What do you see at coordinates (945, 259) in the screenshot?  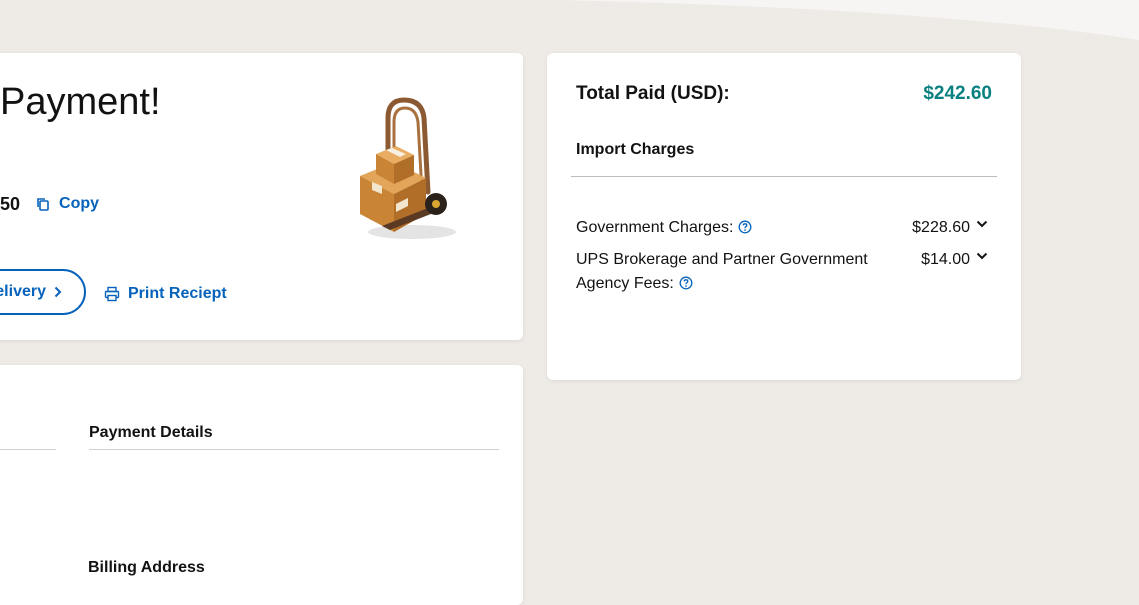 I see `brokerage-fees-amount: $14.00` at bounding box center [945, 259].